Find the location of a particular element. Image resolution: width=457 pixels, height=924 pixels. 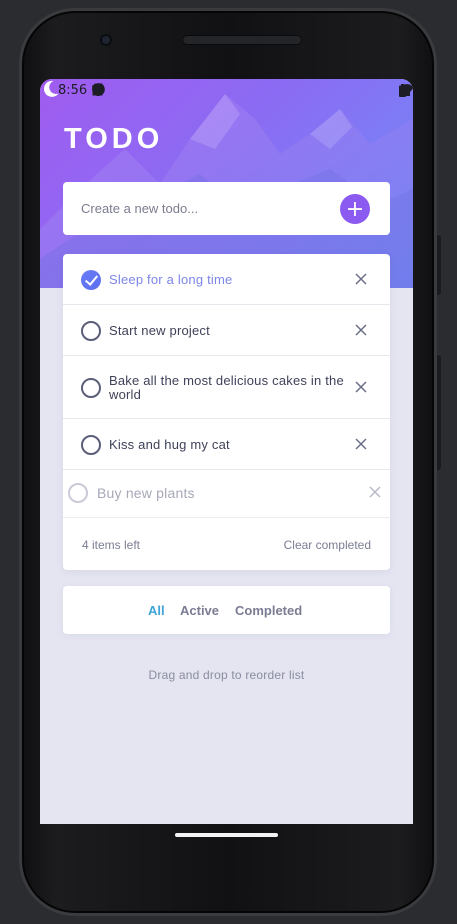

earpiece-speaker is located at coordinates (242, 40).